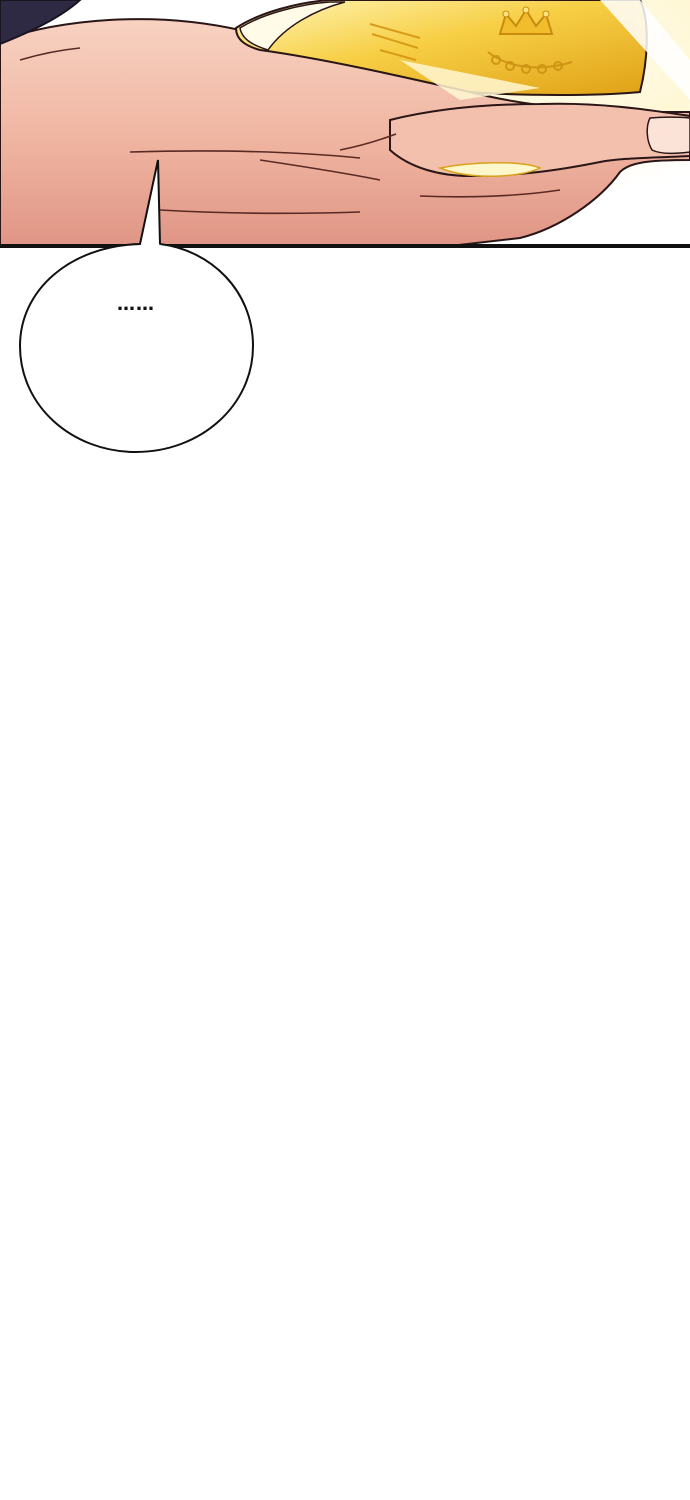 This screenshot has height=1500, width=690. I want to click on crown-icon, so click(526, 20).